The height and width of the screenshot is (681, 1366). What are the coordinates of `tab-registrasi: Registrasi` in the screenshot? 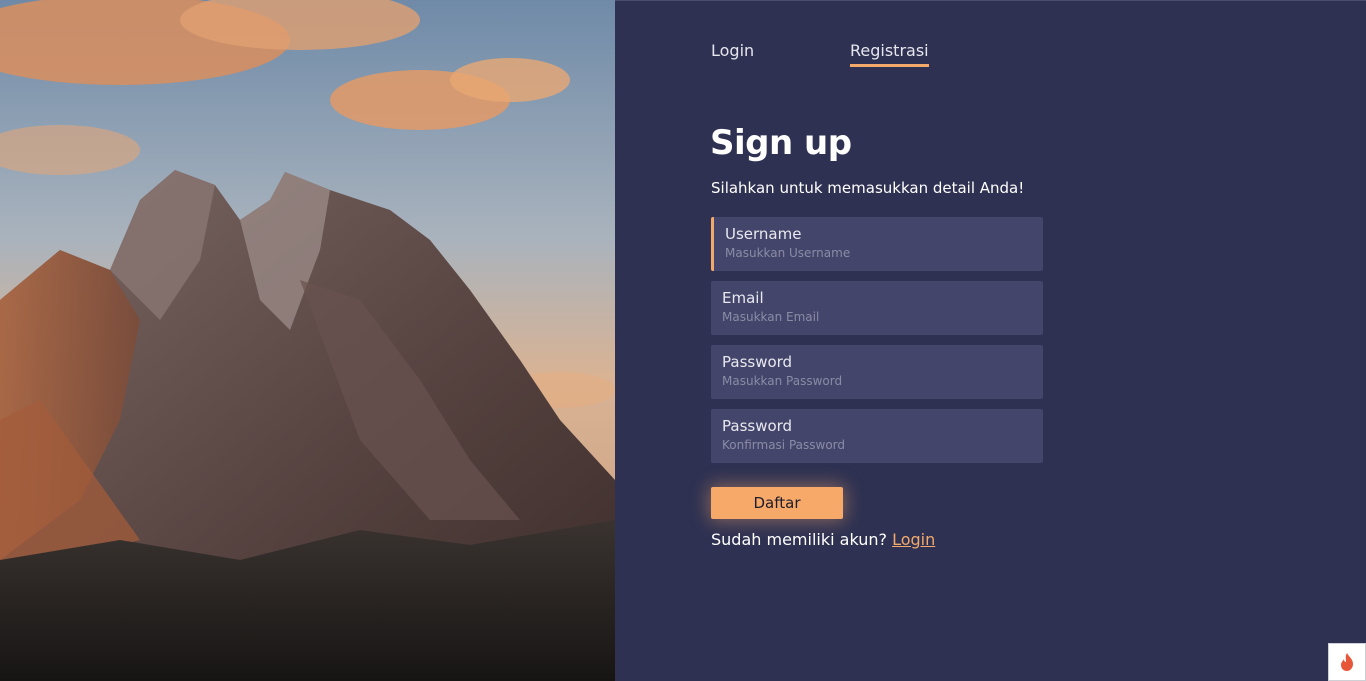 It's located at (889, 54).